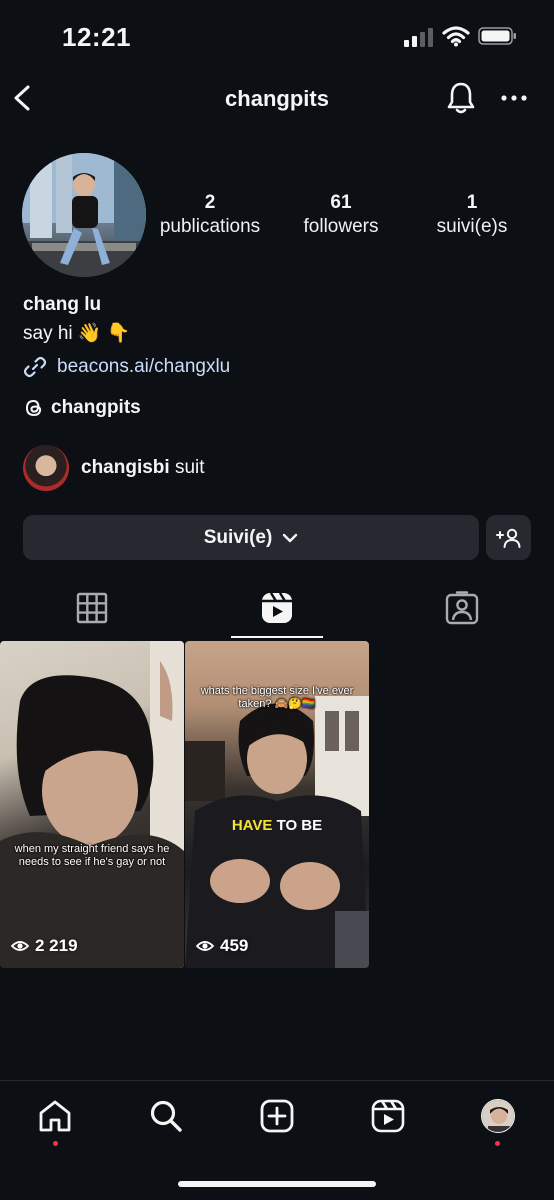  I want to click on stat-publications-value: 2, so click(210, 202).